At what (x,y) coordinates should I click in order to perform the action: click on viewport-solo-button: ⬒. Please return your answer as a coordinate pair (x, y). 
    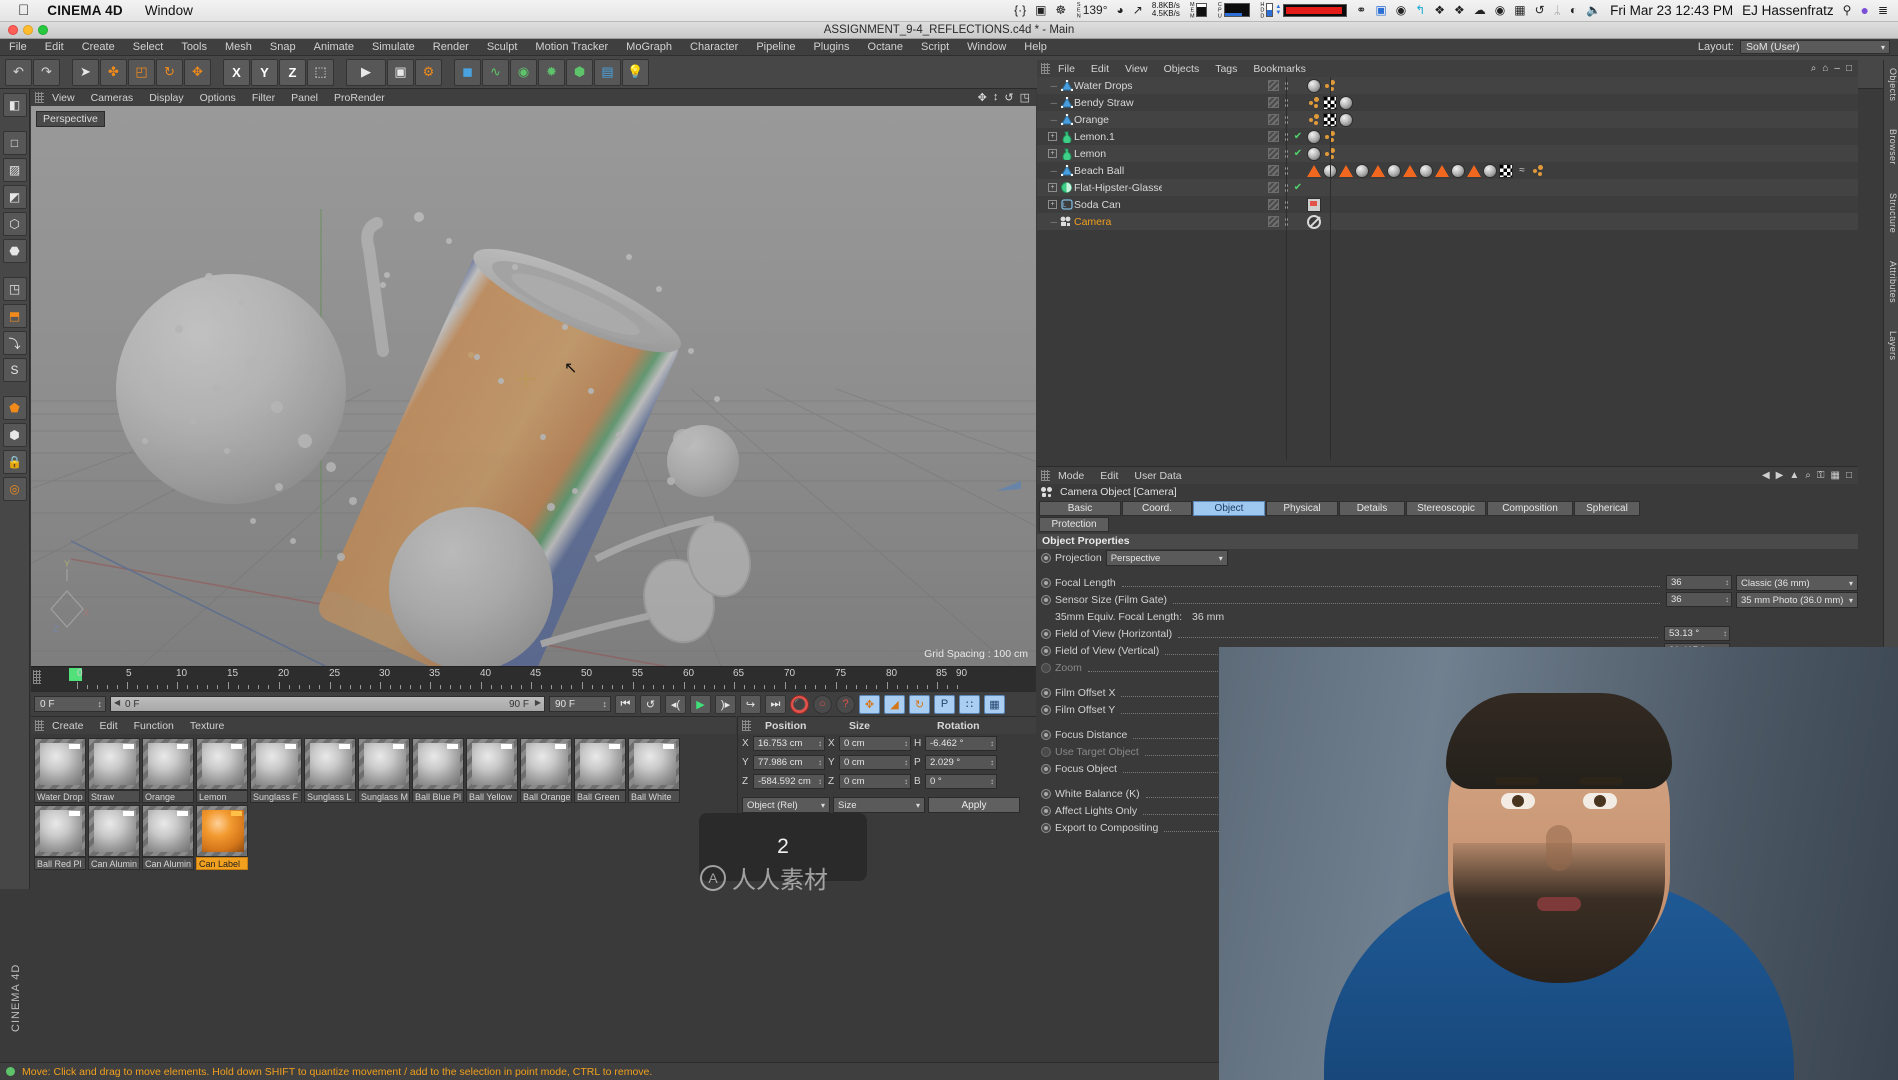
    Looking at the image, I should click on (14, 316).